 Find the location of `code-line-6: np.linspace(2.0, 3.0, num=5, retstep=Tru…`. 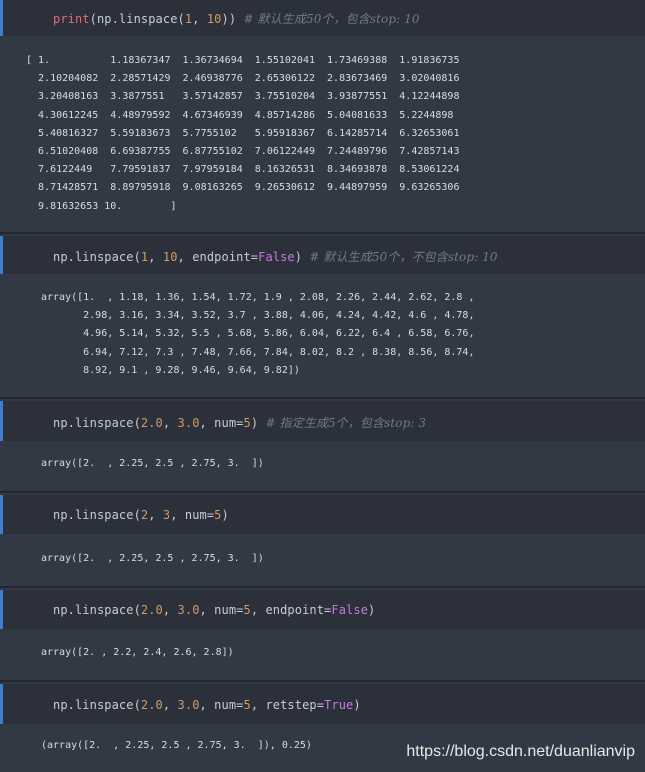

code-line-6: np.linspace(2.0, 3.0, num=5, retstep=Tru… is located at coordinates (207, 705).